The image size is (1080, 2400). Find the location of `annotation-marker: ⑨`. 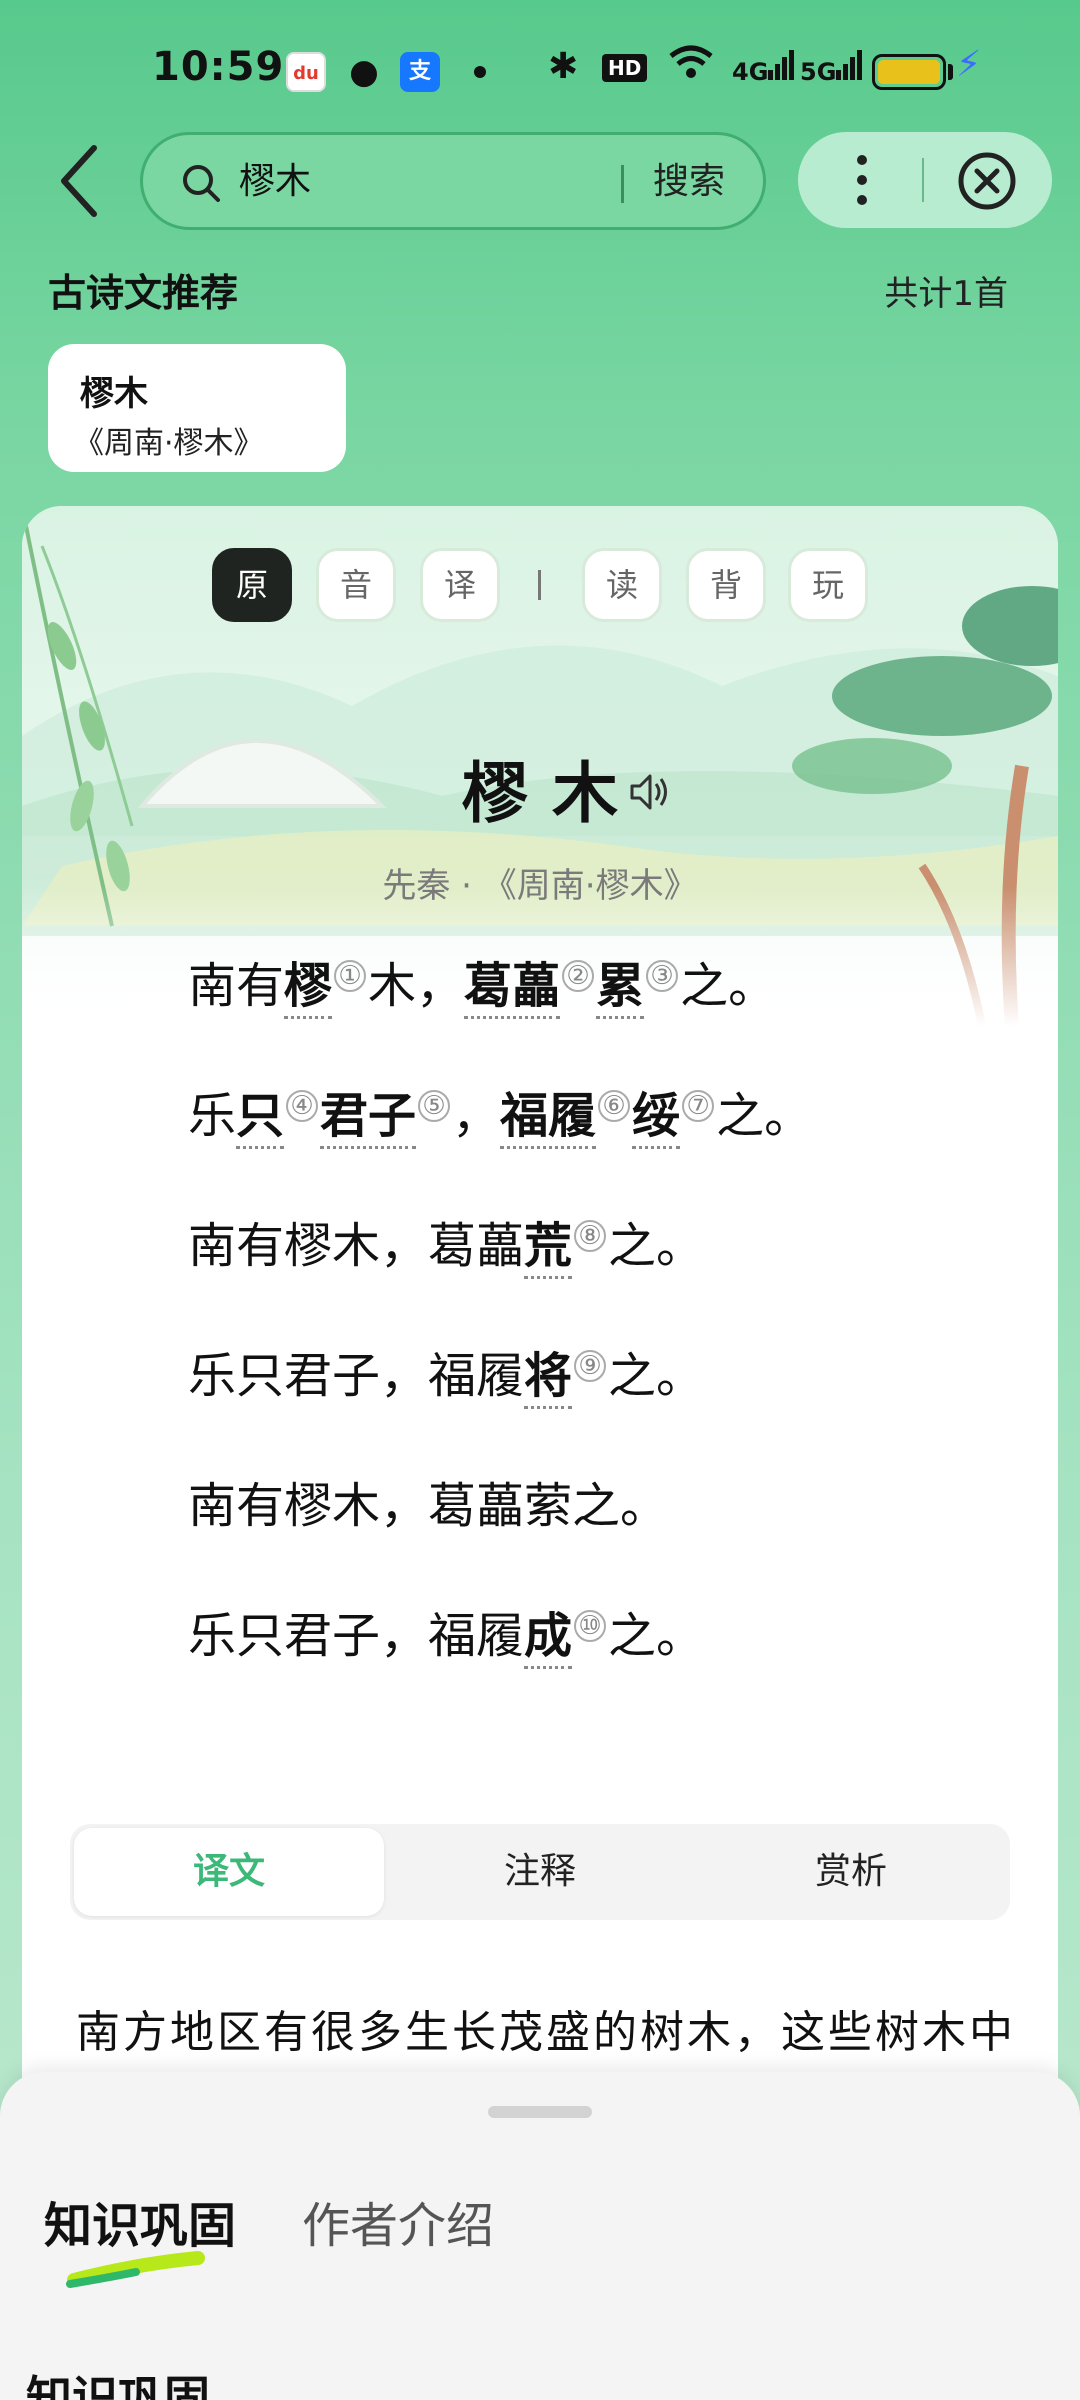

annotation-marker: ⑨ is located at coordinates (590, 1366).